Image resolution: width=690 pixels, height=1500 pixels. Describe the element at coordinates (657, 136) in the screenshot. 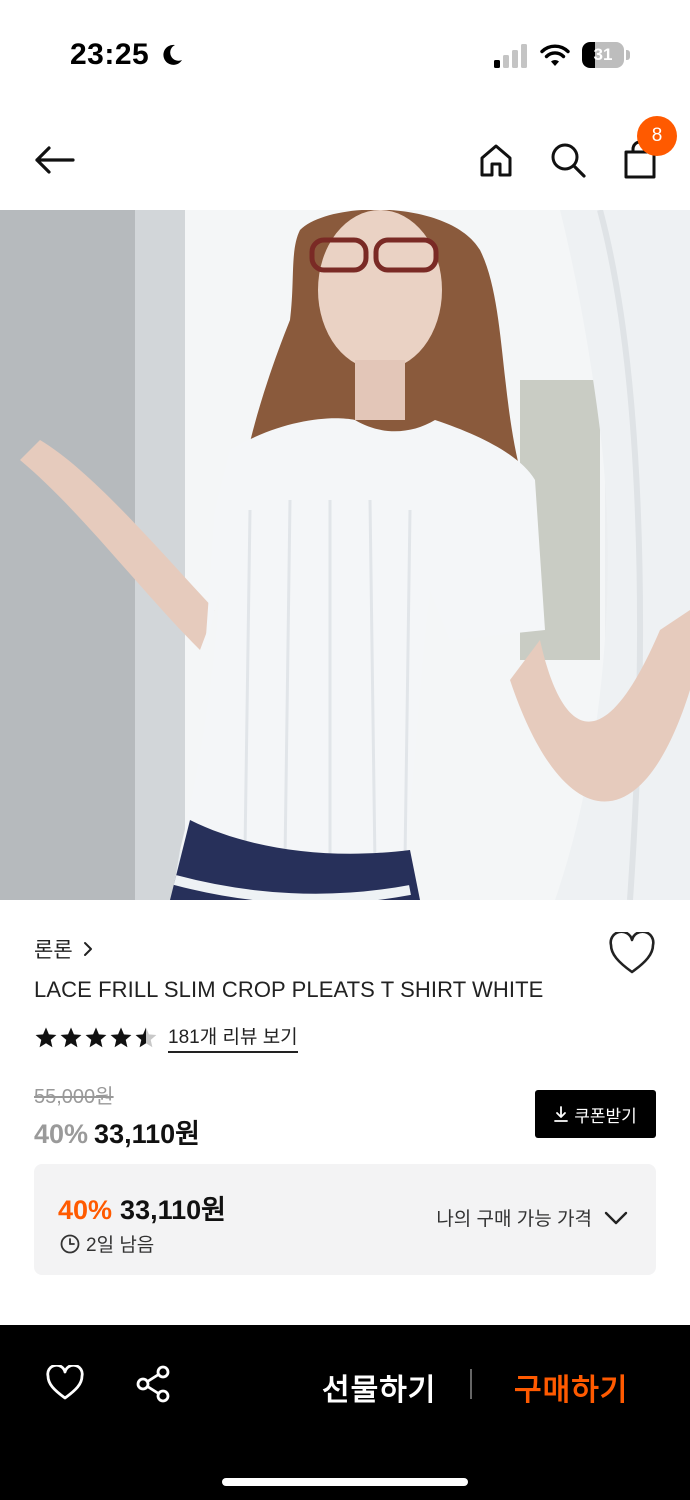

I see `cart-count-badge: 8` at that location.